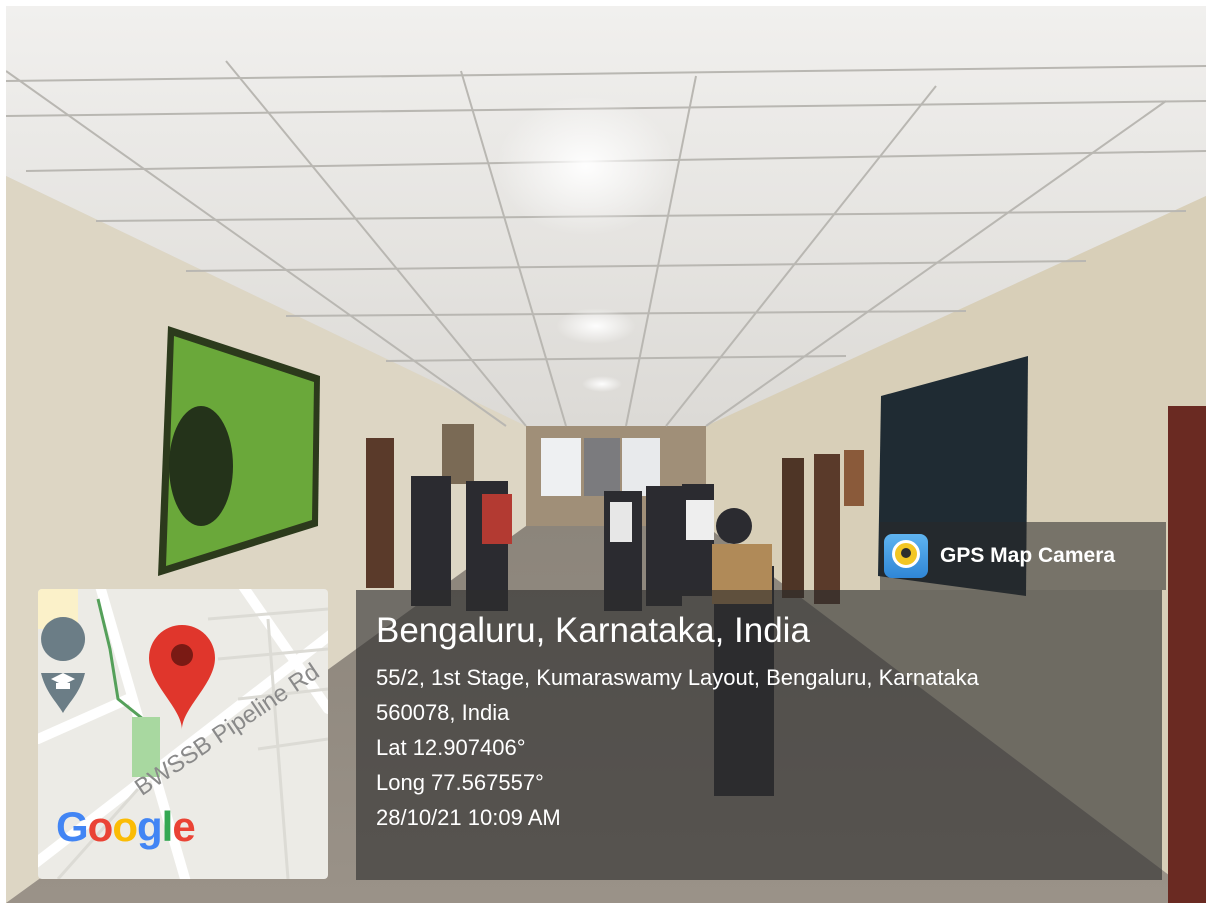 Image resolution: width=1208 pixels, height=905 pixels. Describe the element at coordinates (126, 826) in the screenshot. I see `google-logo: Google` at that location.